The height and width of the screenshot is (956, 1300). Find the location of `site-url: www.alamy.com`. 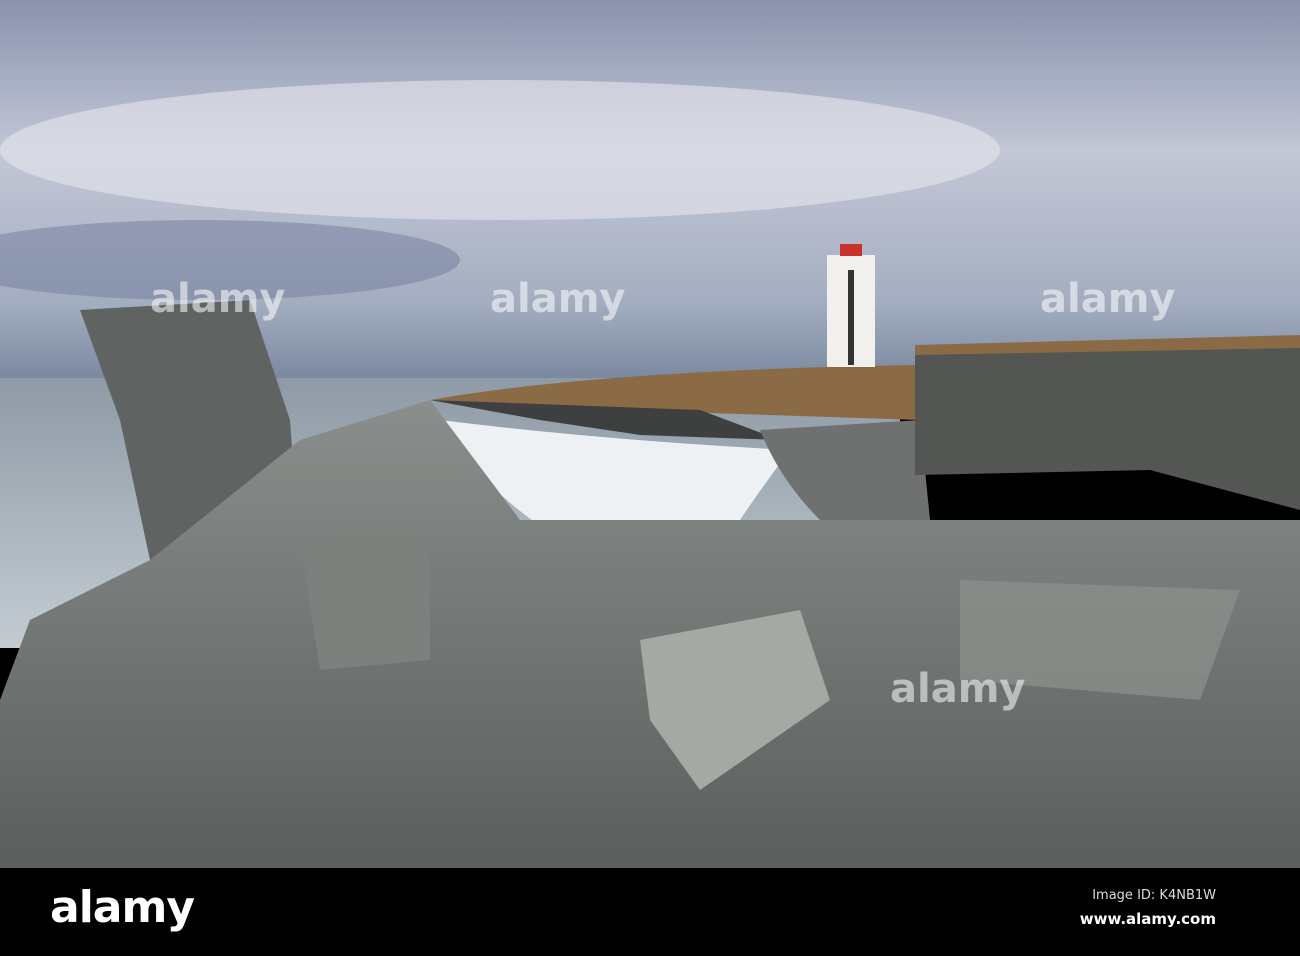

site-url: www.alamy.com is located at coordinates (1147, 919).